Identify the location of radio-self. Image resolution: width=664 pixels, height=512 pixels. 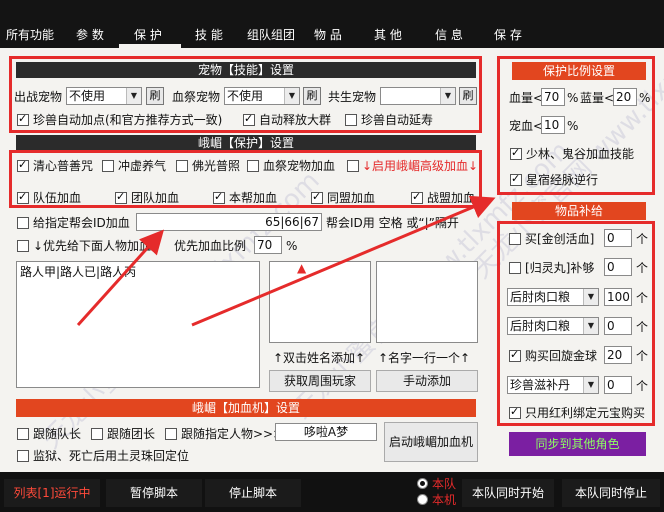
(422, 499).